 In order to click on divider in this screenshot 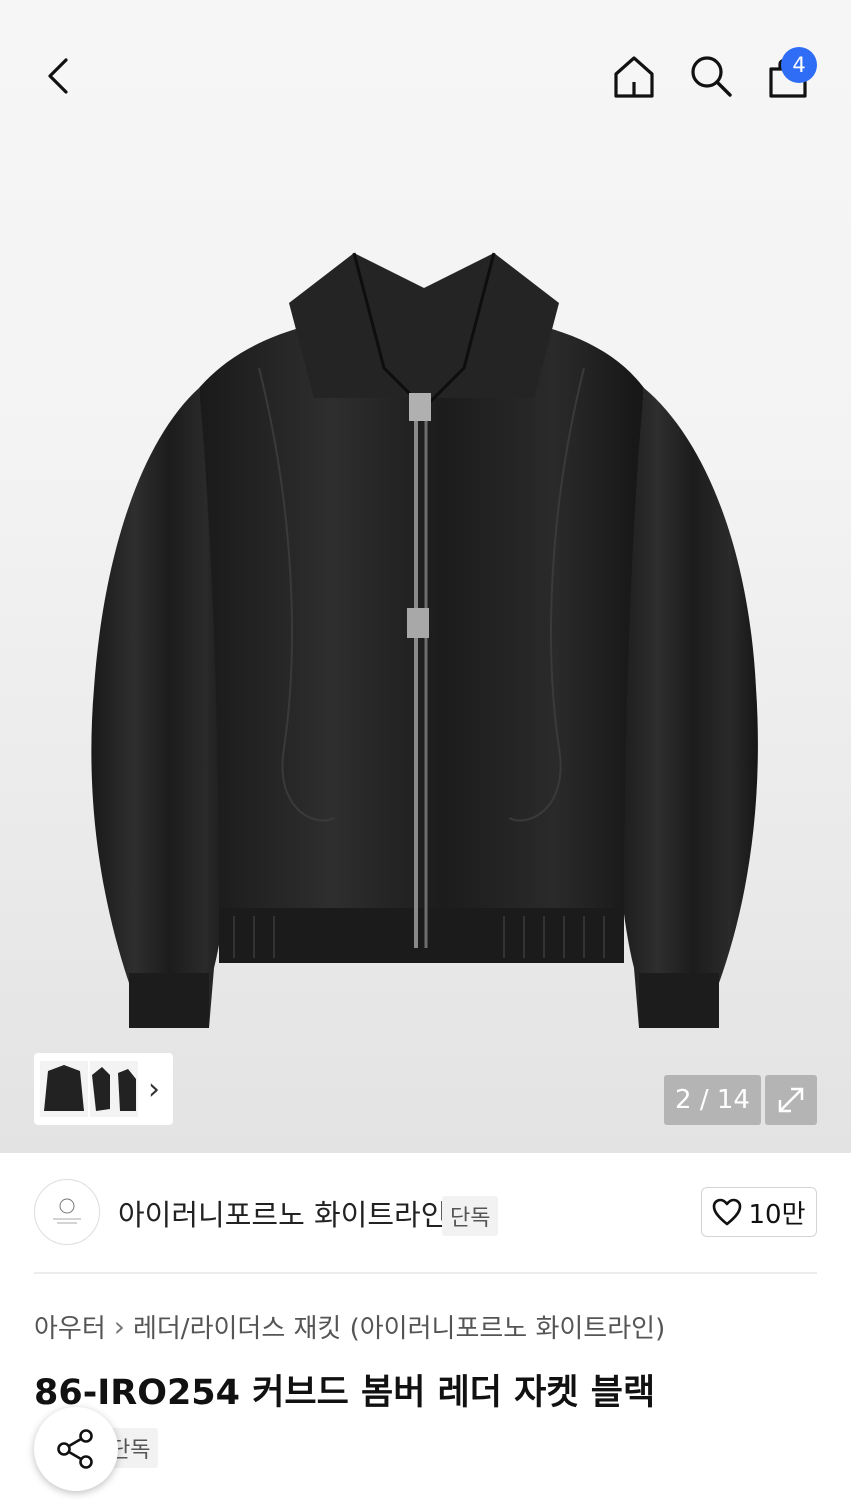, I will do `click(425, 1273)`.